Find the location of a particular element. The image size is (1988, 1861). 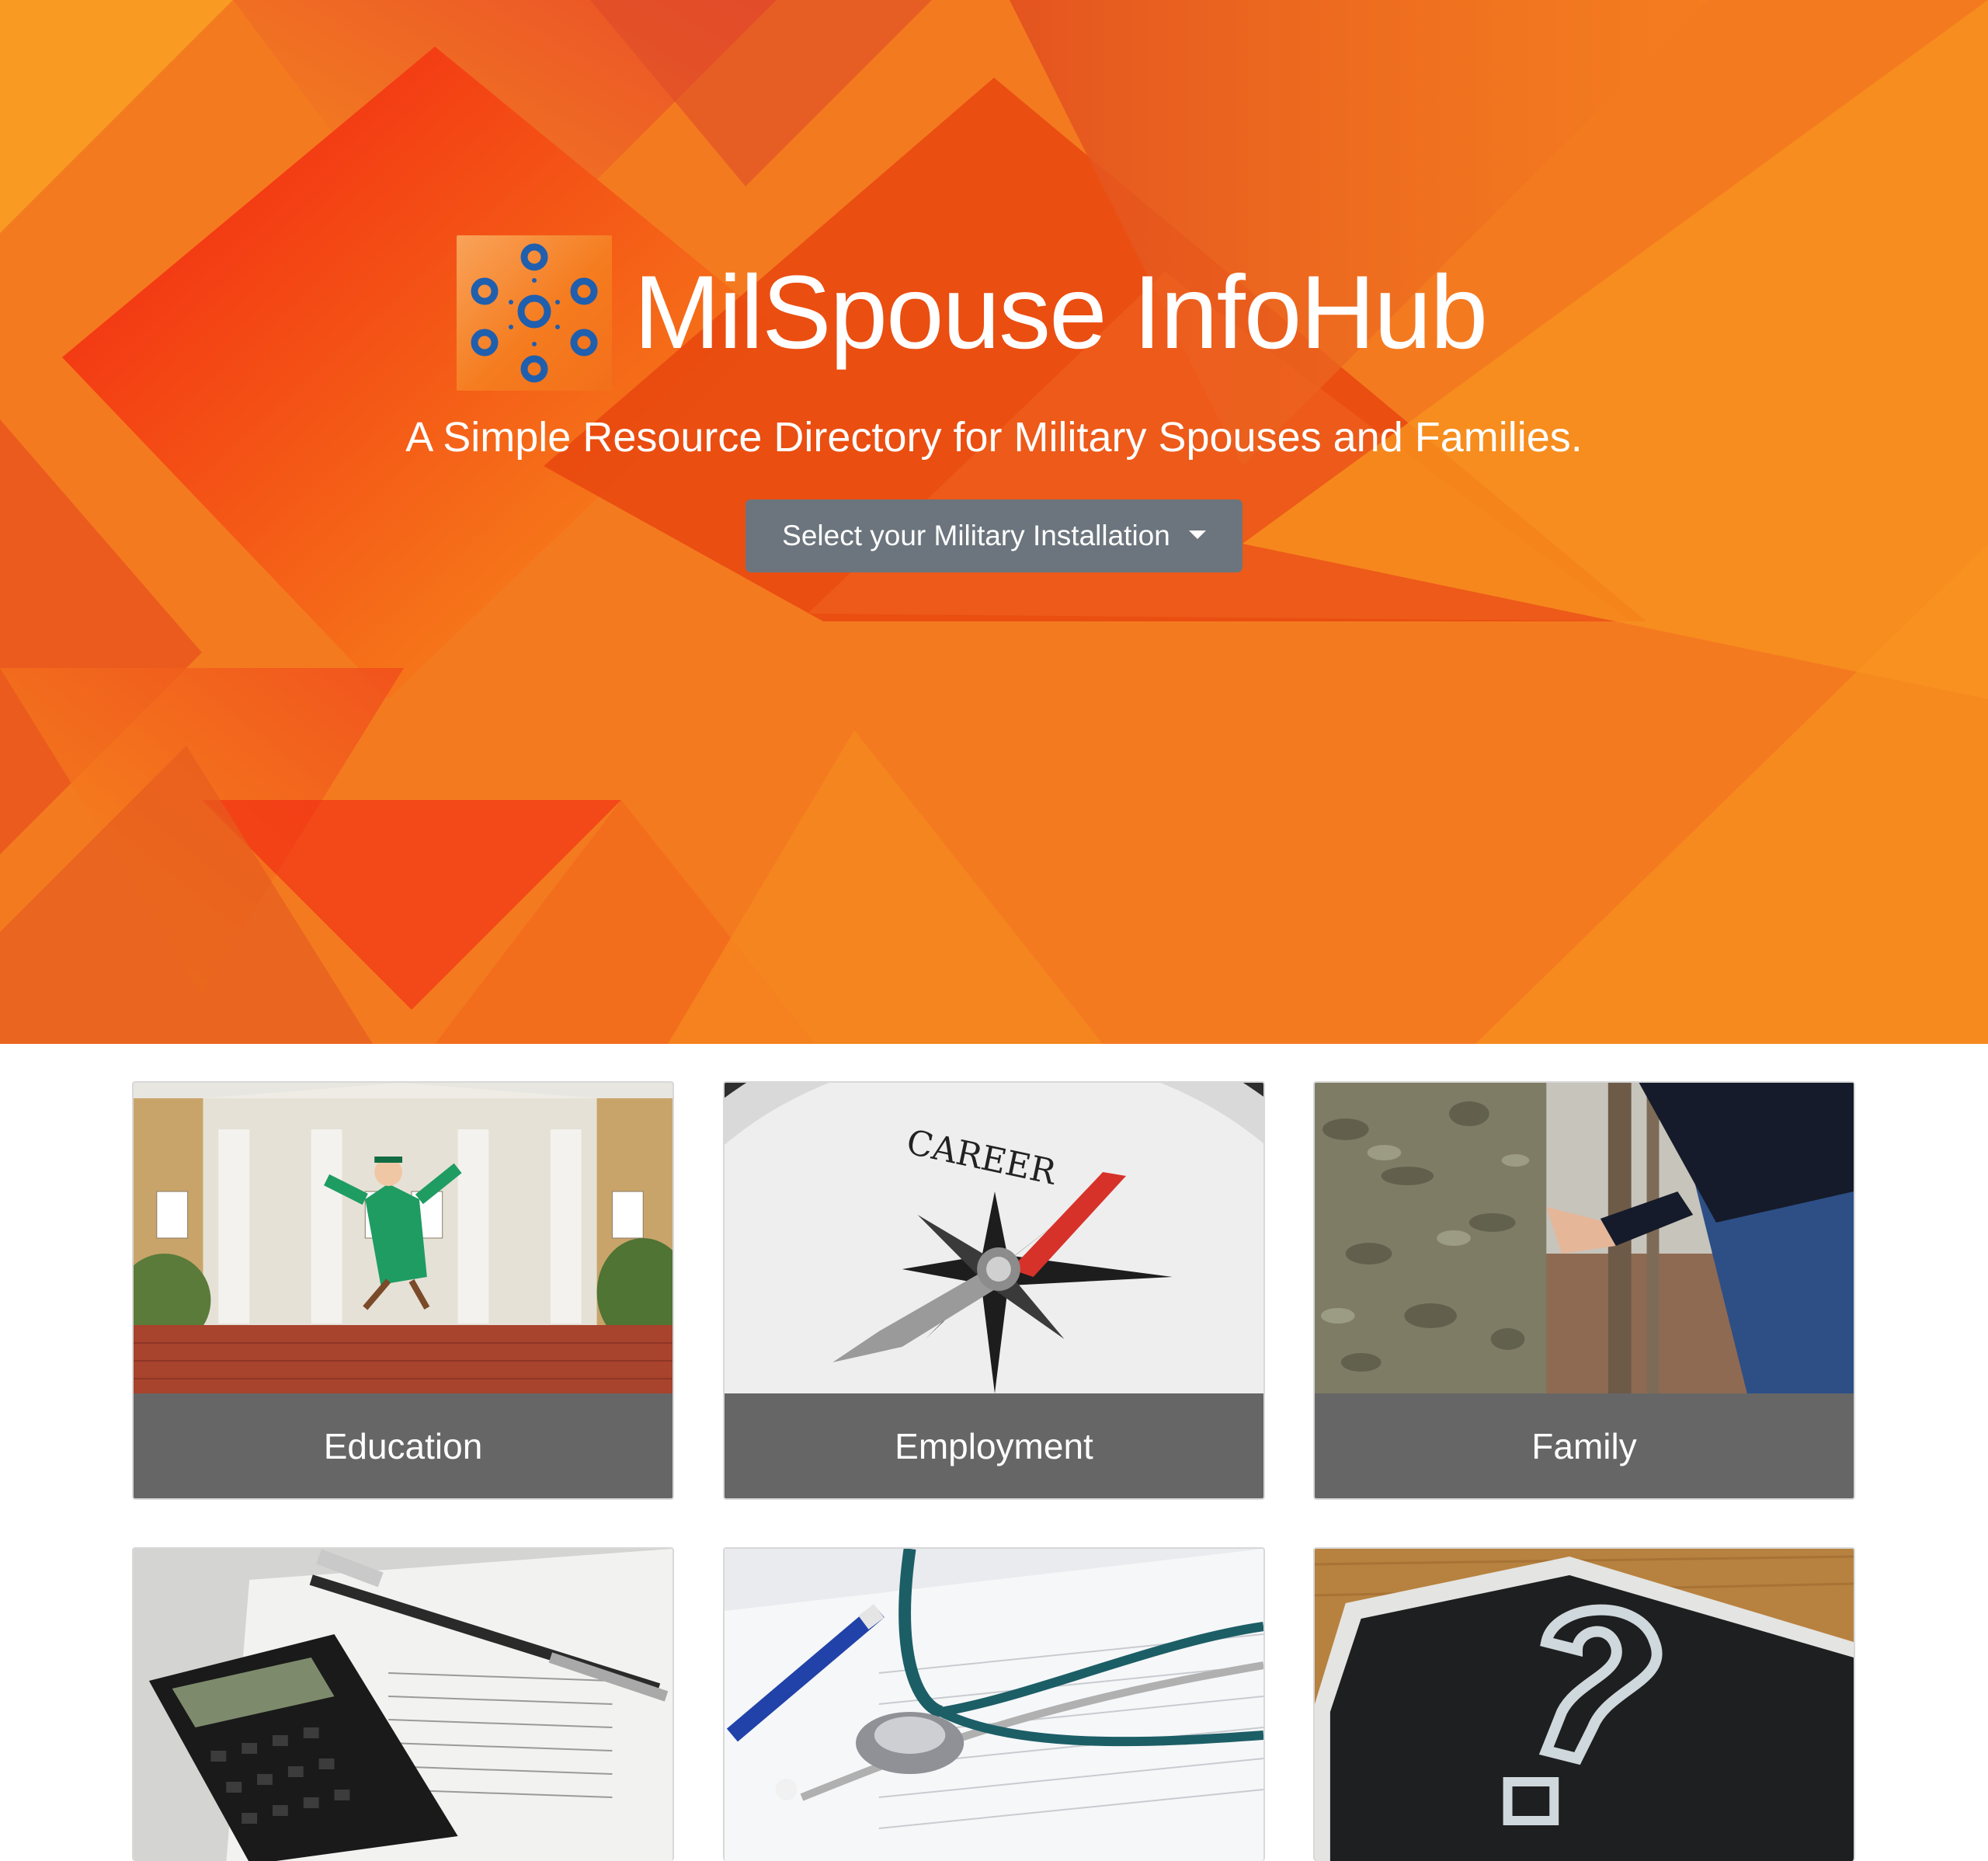

category-label: Education is located at coordinates (403, 1445).